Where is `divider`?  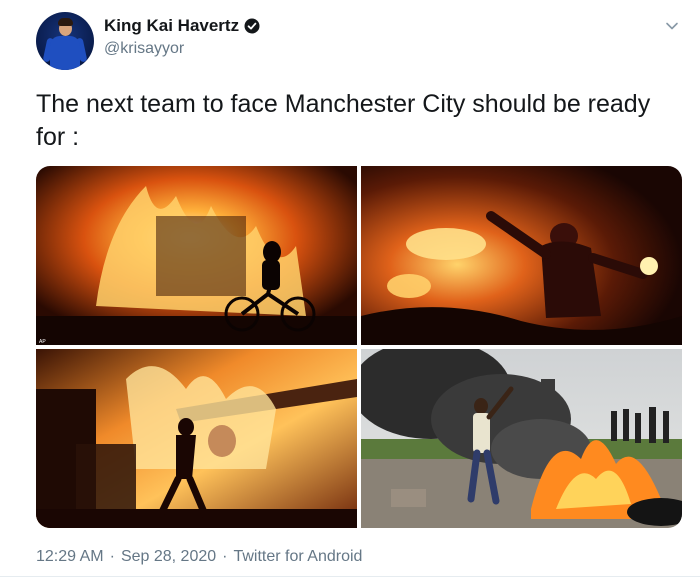 divider is located at coordinates (350, 576).